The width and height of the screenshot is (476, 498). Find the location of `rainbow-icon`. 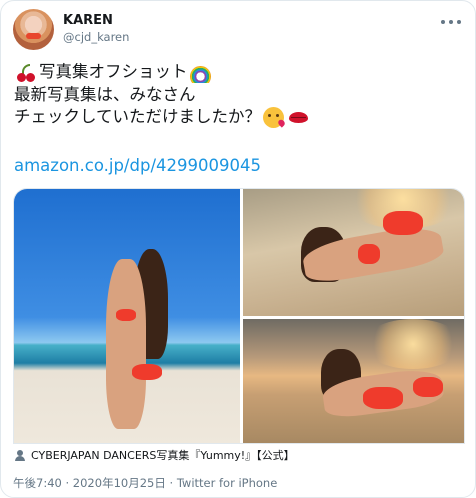

rainbow-icon is located at coordinates (200, 72).